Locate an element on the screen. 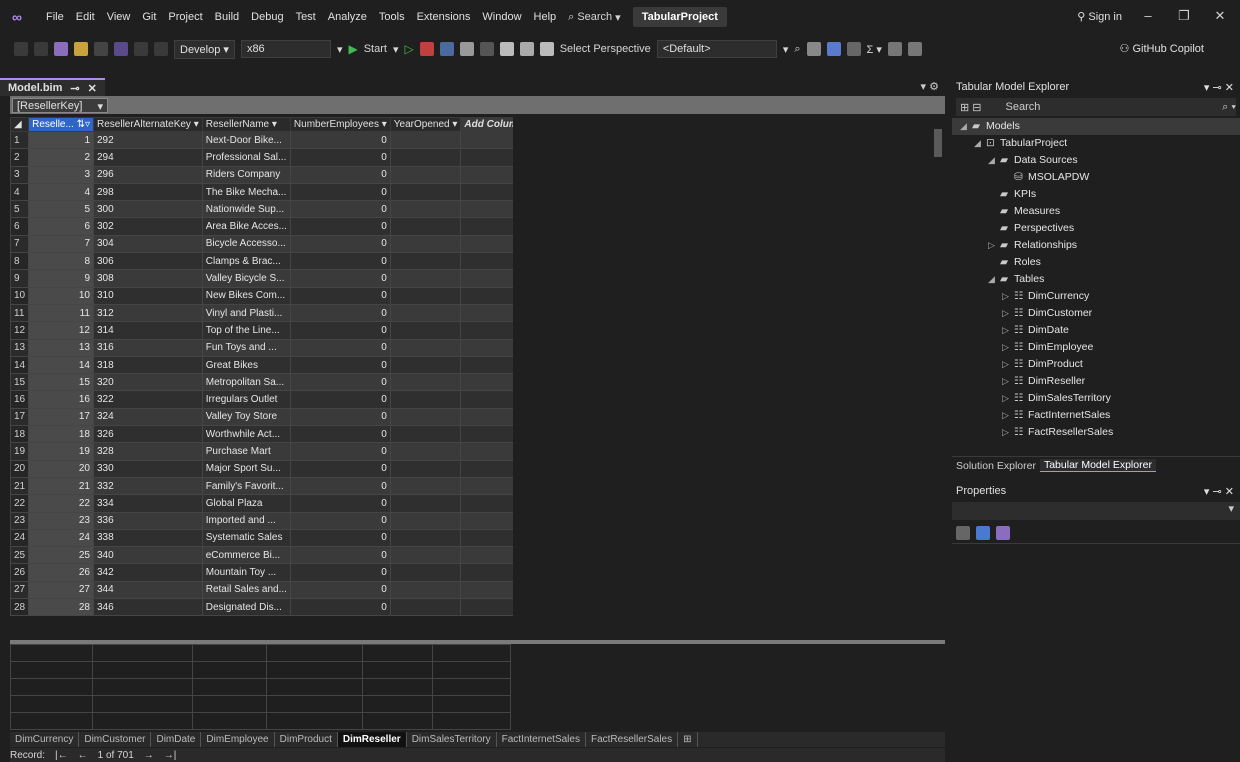 The height and width of the screenshot is (762, 1240). table-tab-dimcurrency: DimCurrency is located at coordinates (45, 739).